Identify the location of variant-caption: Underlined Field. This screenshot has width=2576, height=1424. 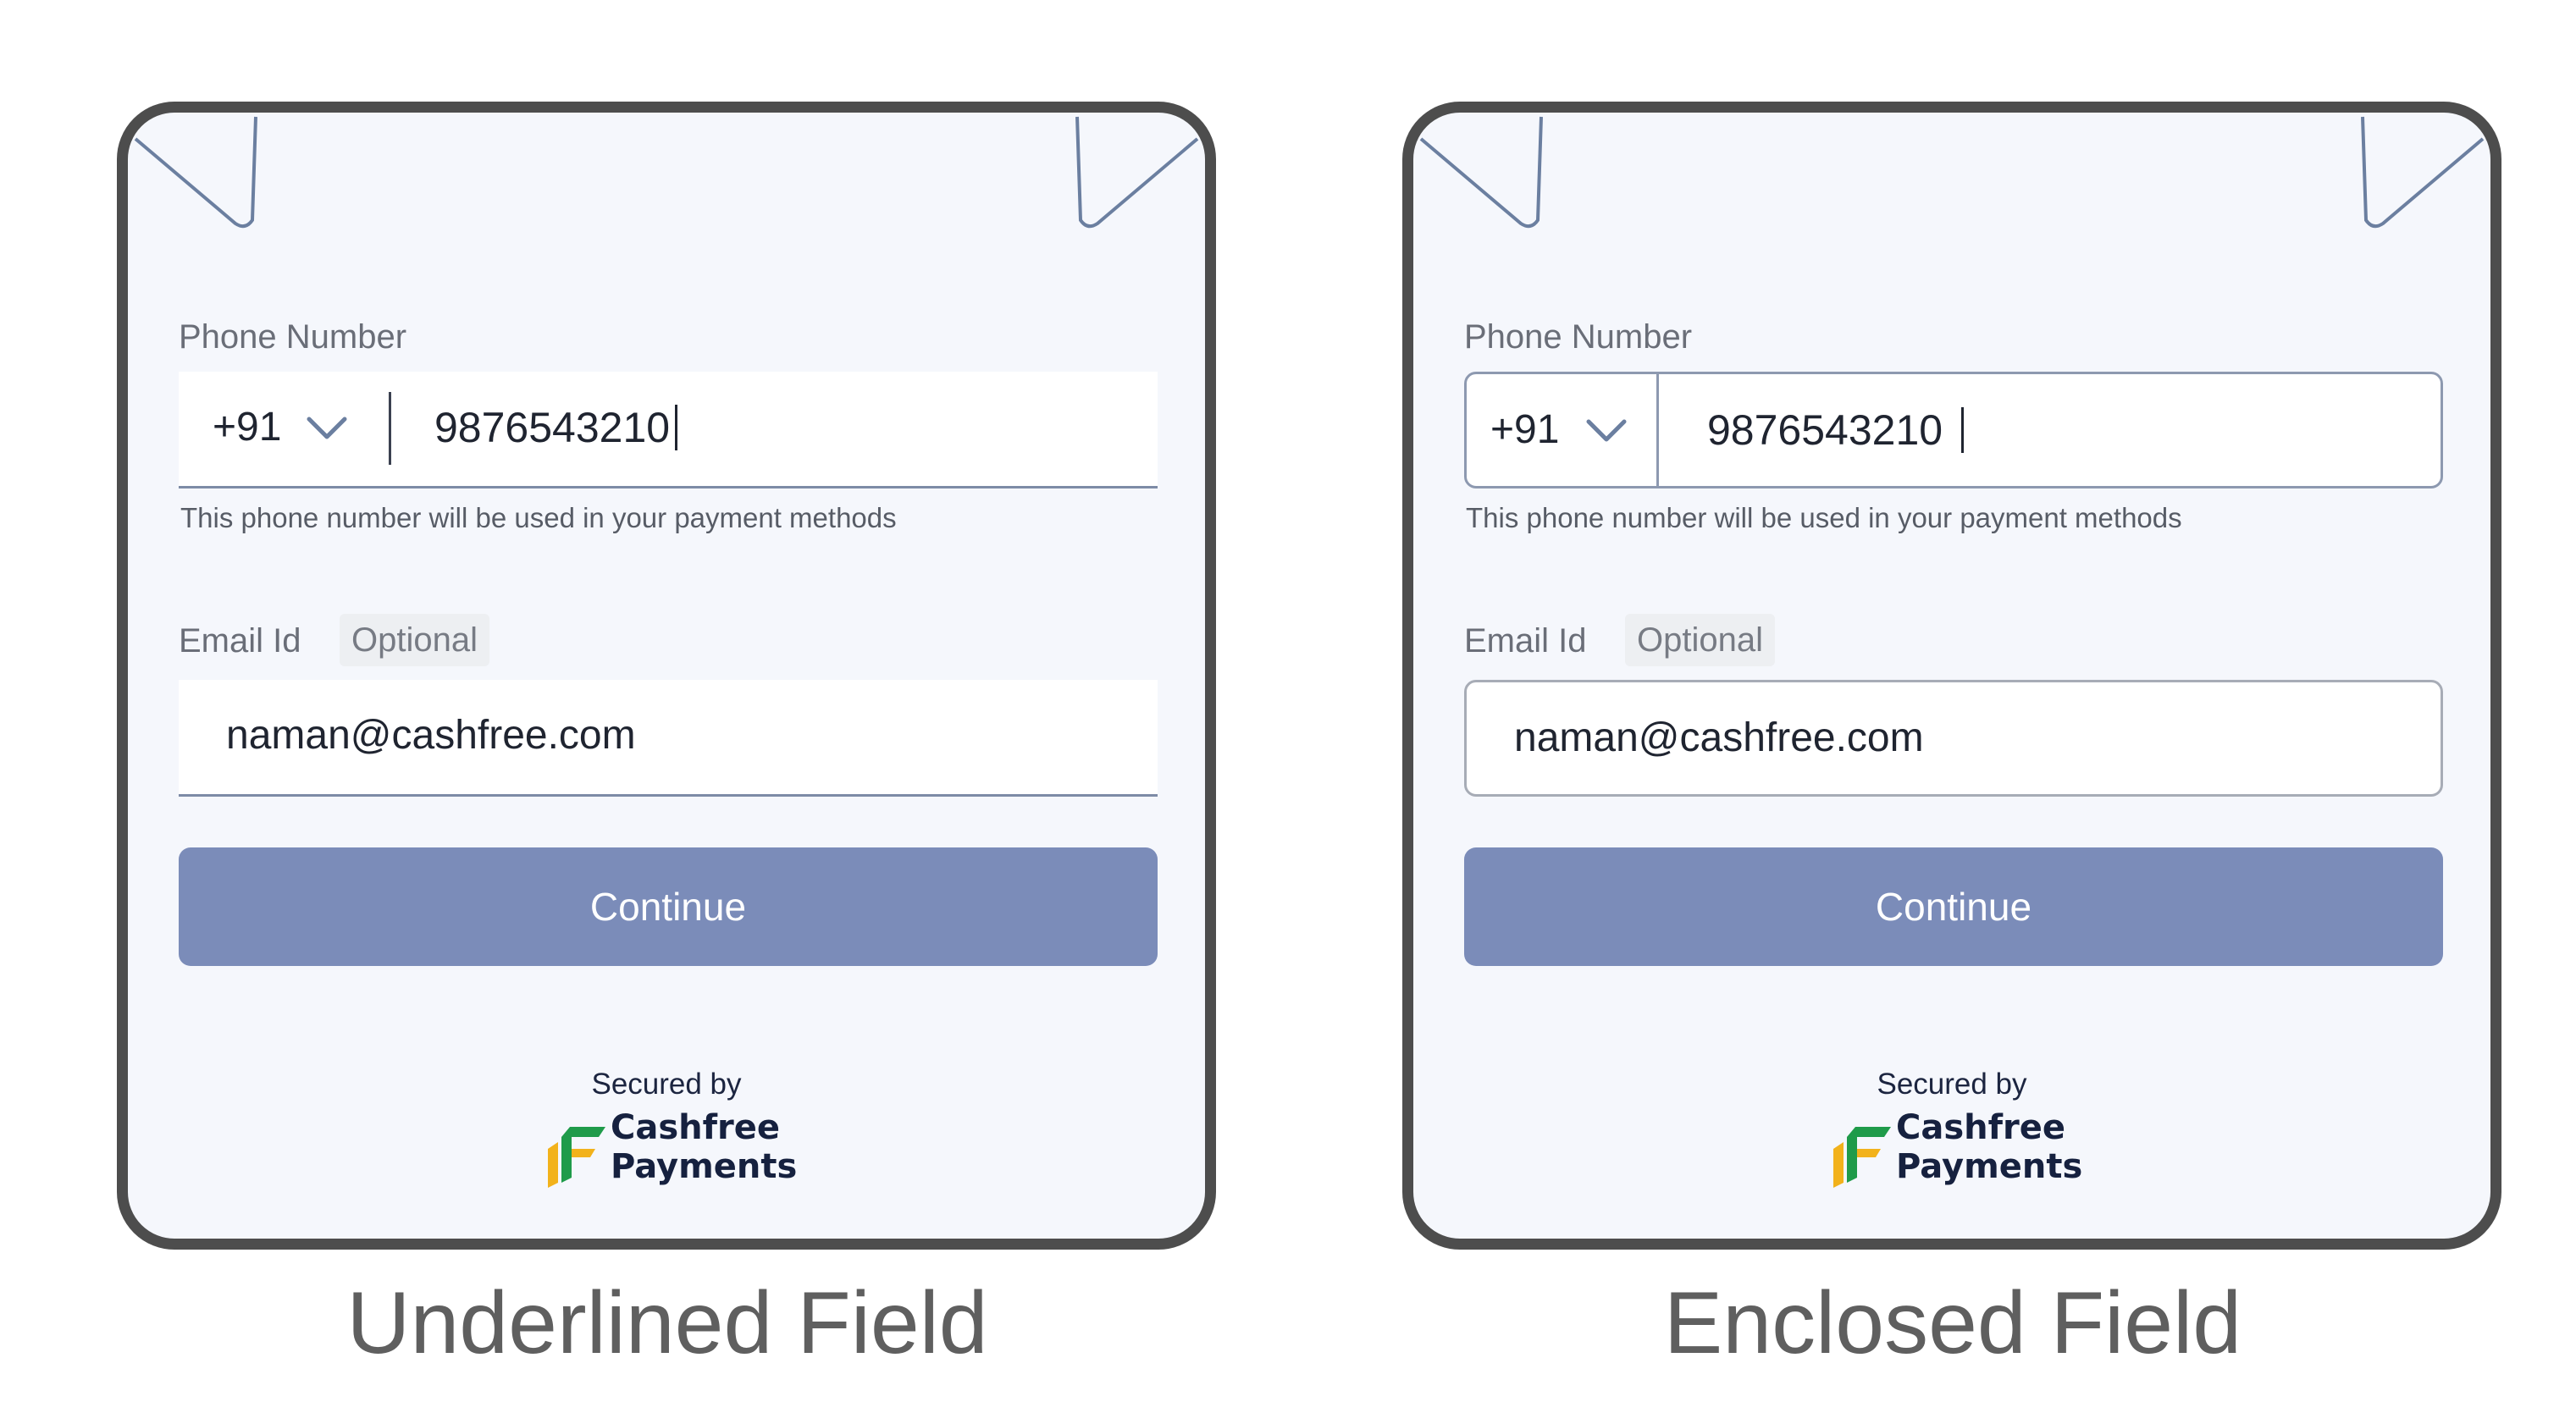
(667, 1323).